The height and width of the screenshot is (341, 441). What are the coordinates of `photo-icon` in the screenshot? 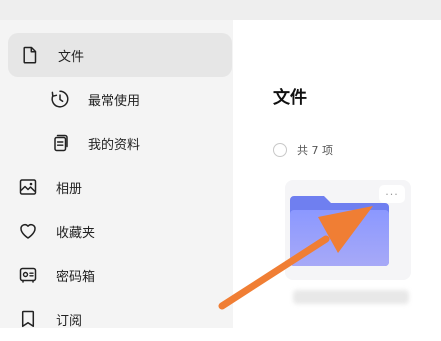 It's located at (28, 187).